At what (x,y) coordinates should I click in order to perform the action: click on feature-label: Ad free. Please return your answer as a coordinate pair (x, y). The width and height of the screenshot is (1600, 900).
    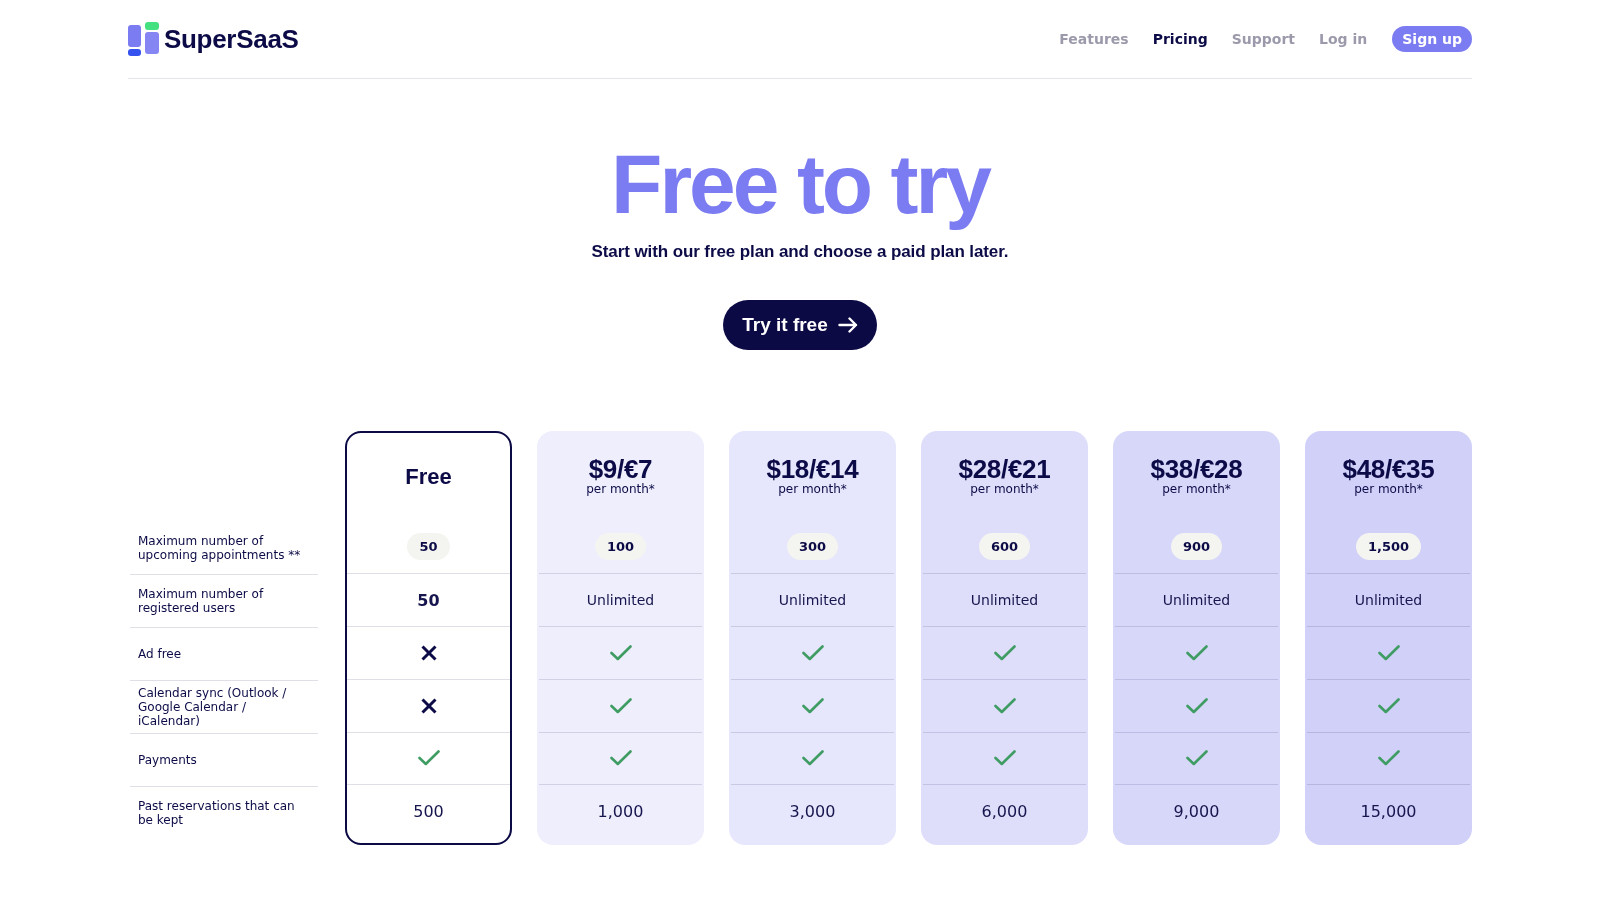
    Looking at the image, I should click on (160, 654).